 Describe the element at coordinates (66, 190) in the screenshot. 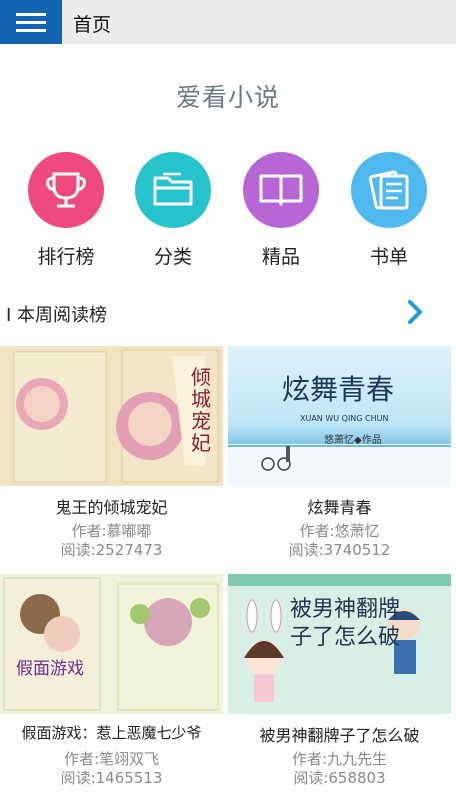

I see `trophy-icon` at that location.